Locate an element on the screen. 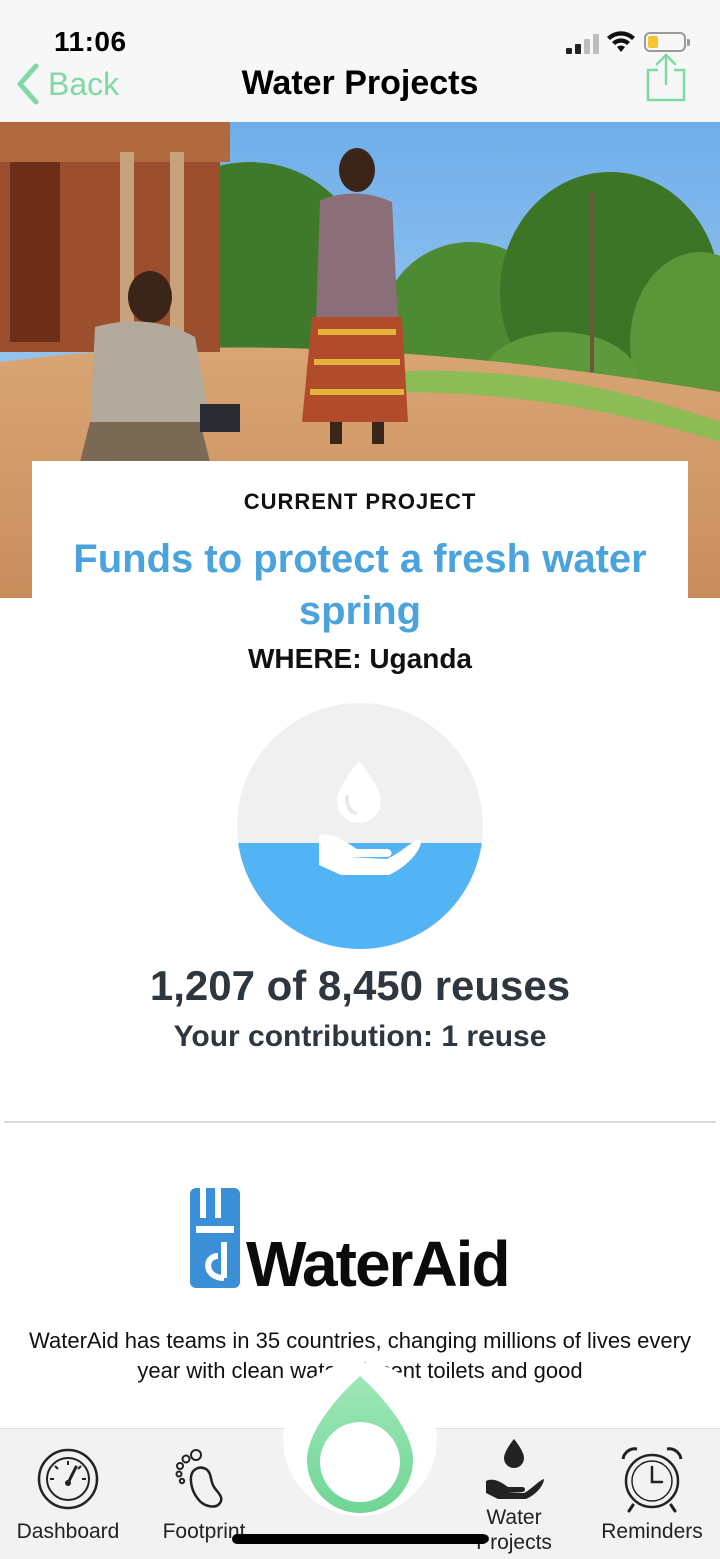 Image resolution: width=720 pixels, height=1559 pixels. water-drop-icon is located at coordinates (360, 1444).